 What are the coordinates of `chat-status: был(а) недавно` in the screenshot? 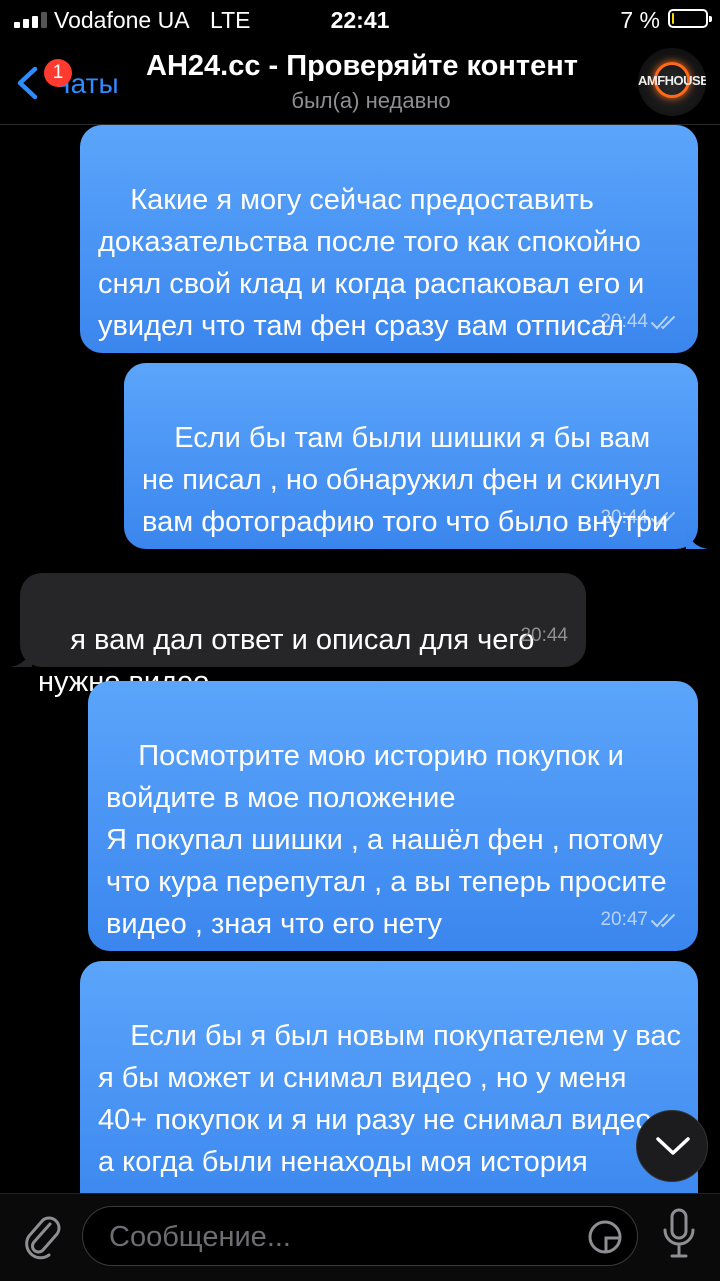 It's located at (371, 100).